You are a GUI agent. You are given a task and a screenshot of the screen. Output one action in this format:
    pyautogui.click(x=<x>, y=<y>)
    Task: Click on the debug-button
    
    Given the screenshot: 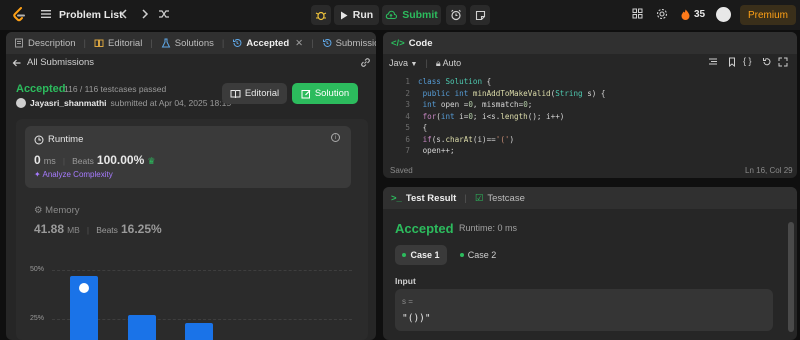 What is the action you would take?
    pyautogui.click(x=321, y=15)
    